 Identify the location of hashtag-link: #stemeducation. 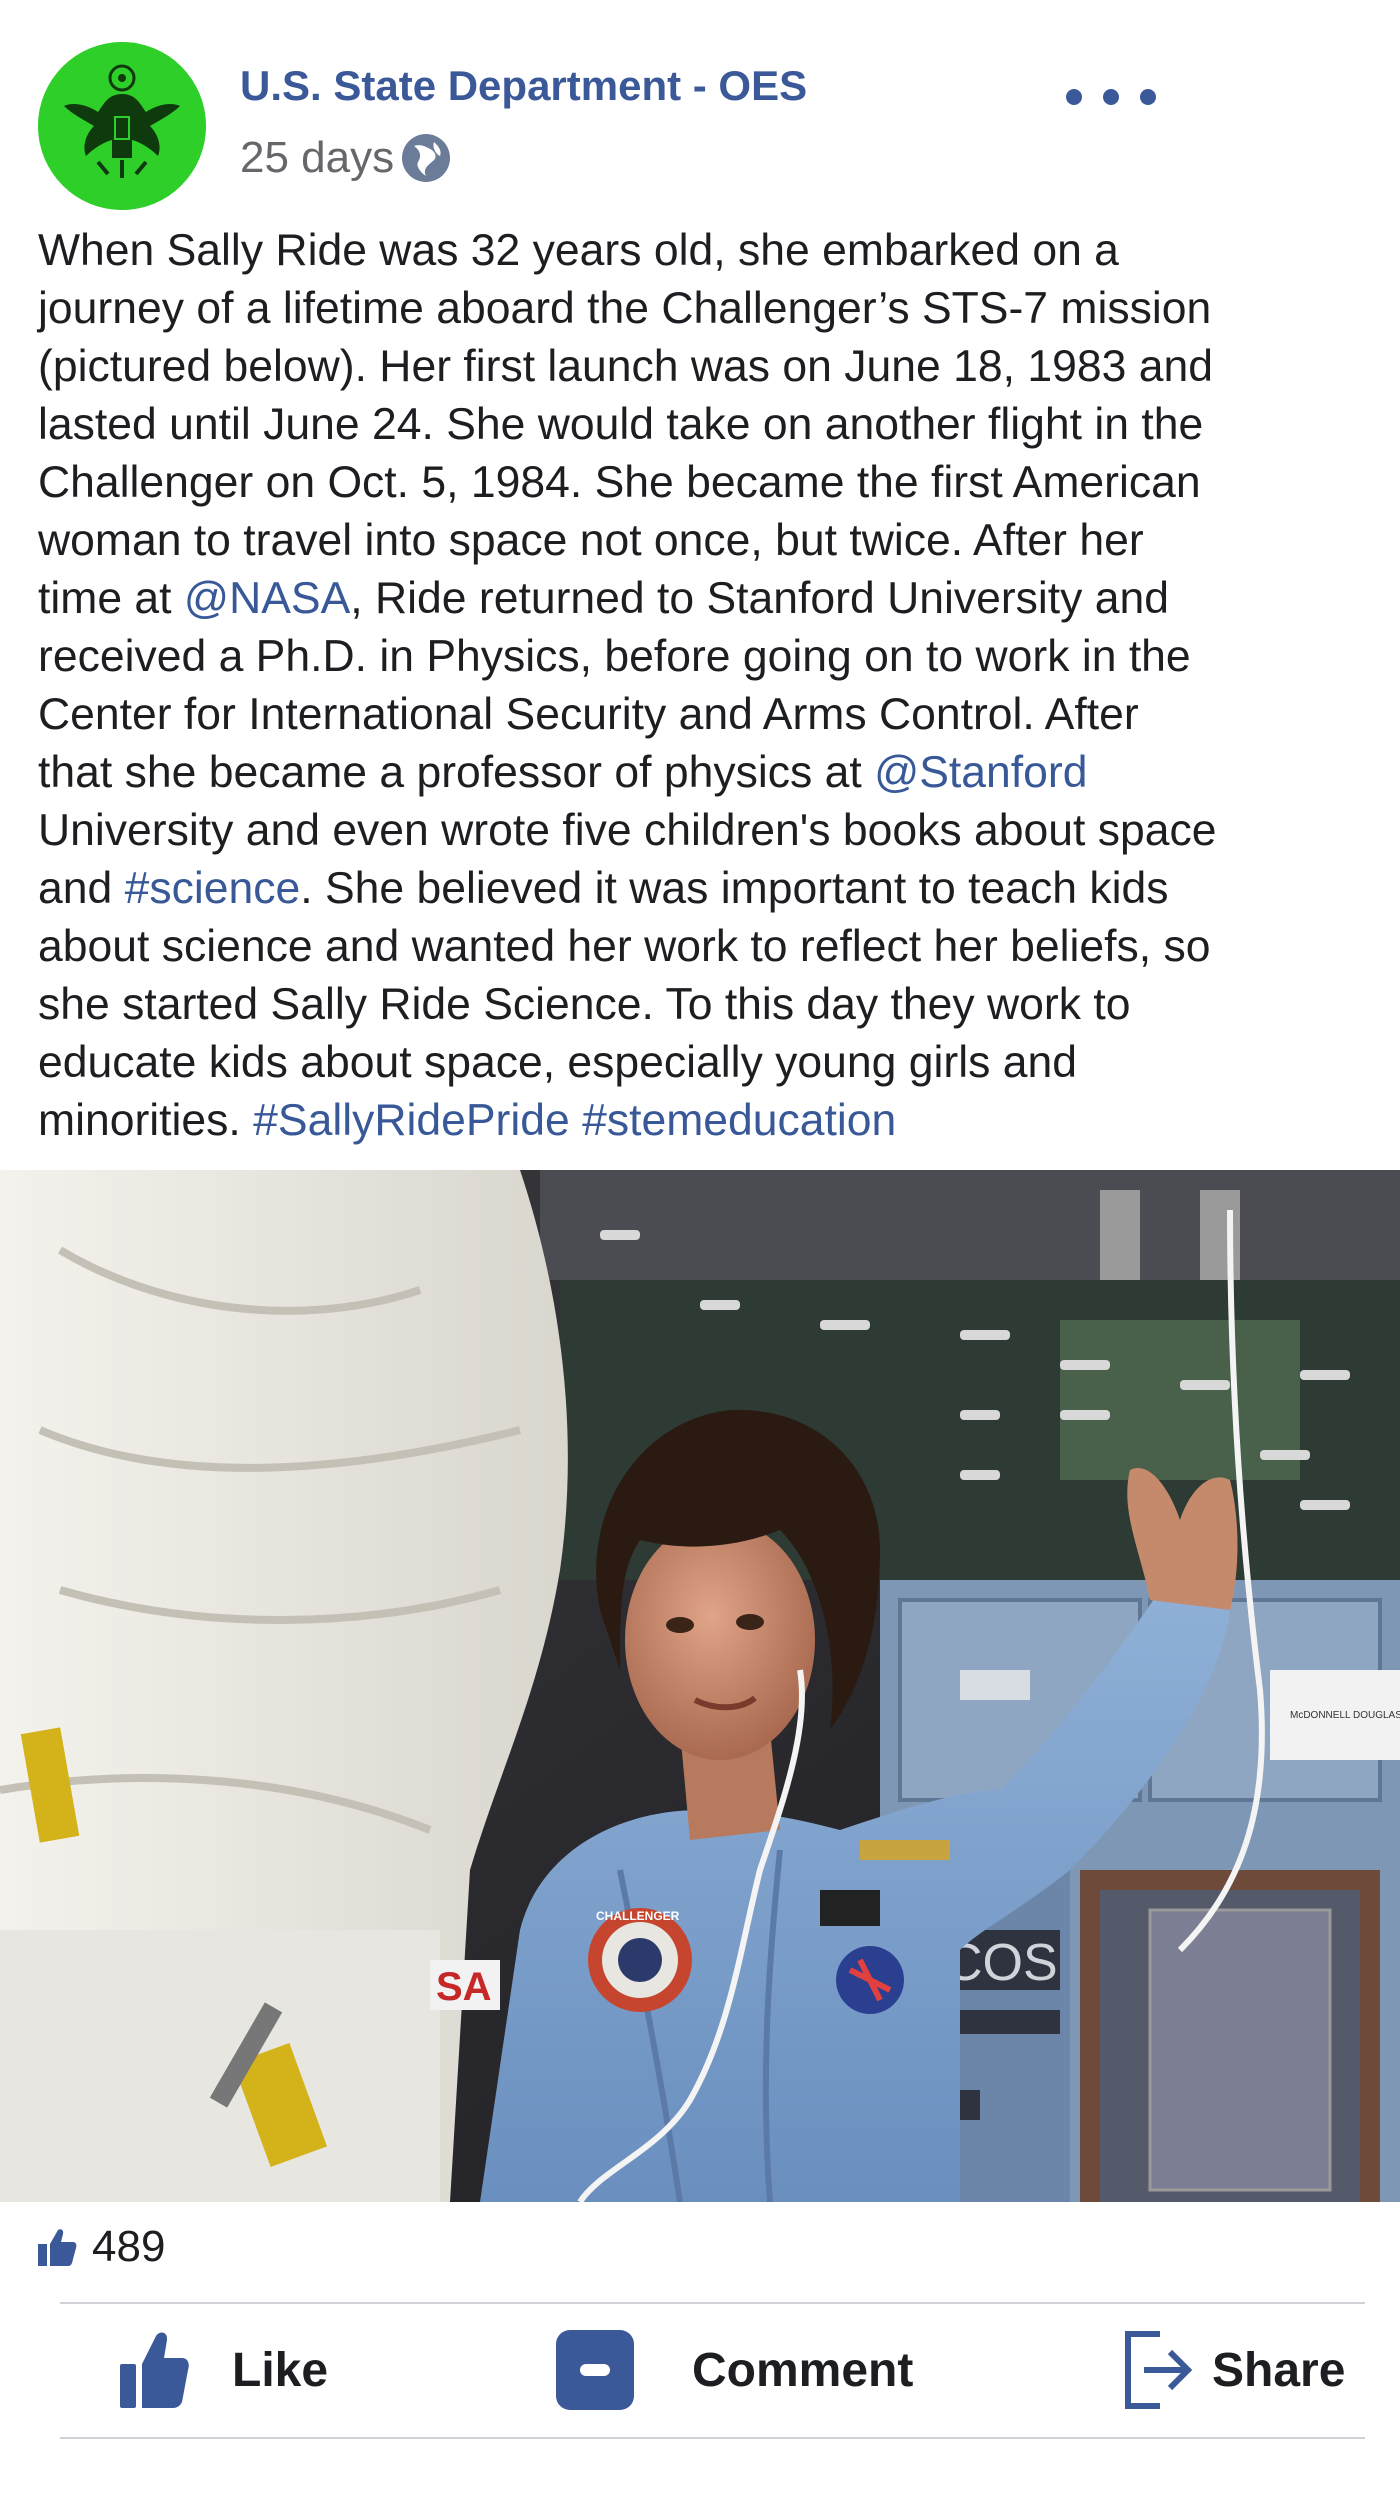
(739, 1120).